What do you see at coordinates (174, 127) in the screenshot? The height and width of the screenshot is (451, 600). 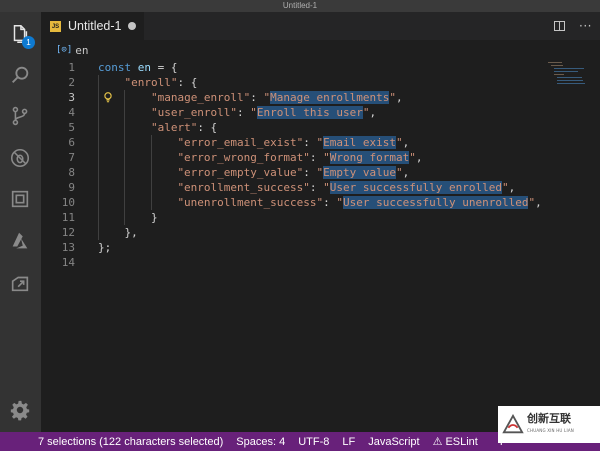 I see `code-token: "alert"` at bounding box center [174, 127].